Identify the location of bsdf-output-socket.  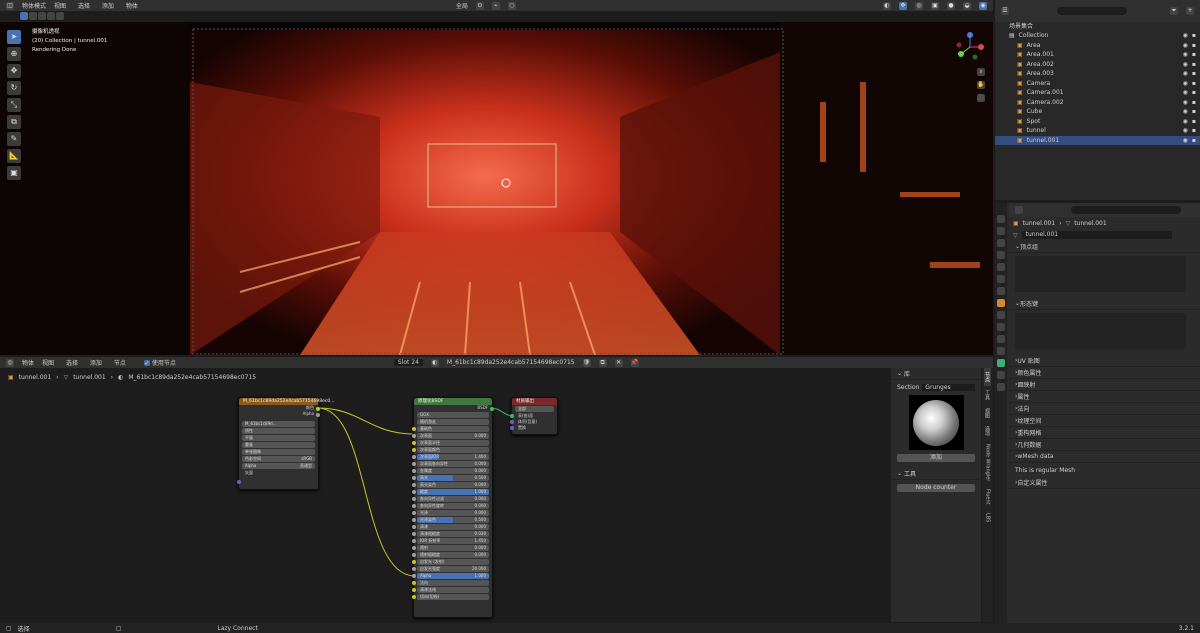
(492, 409).